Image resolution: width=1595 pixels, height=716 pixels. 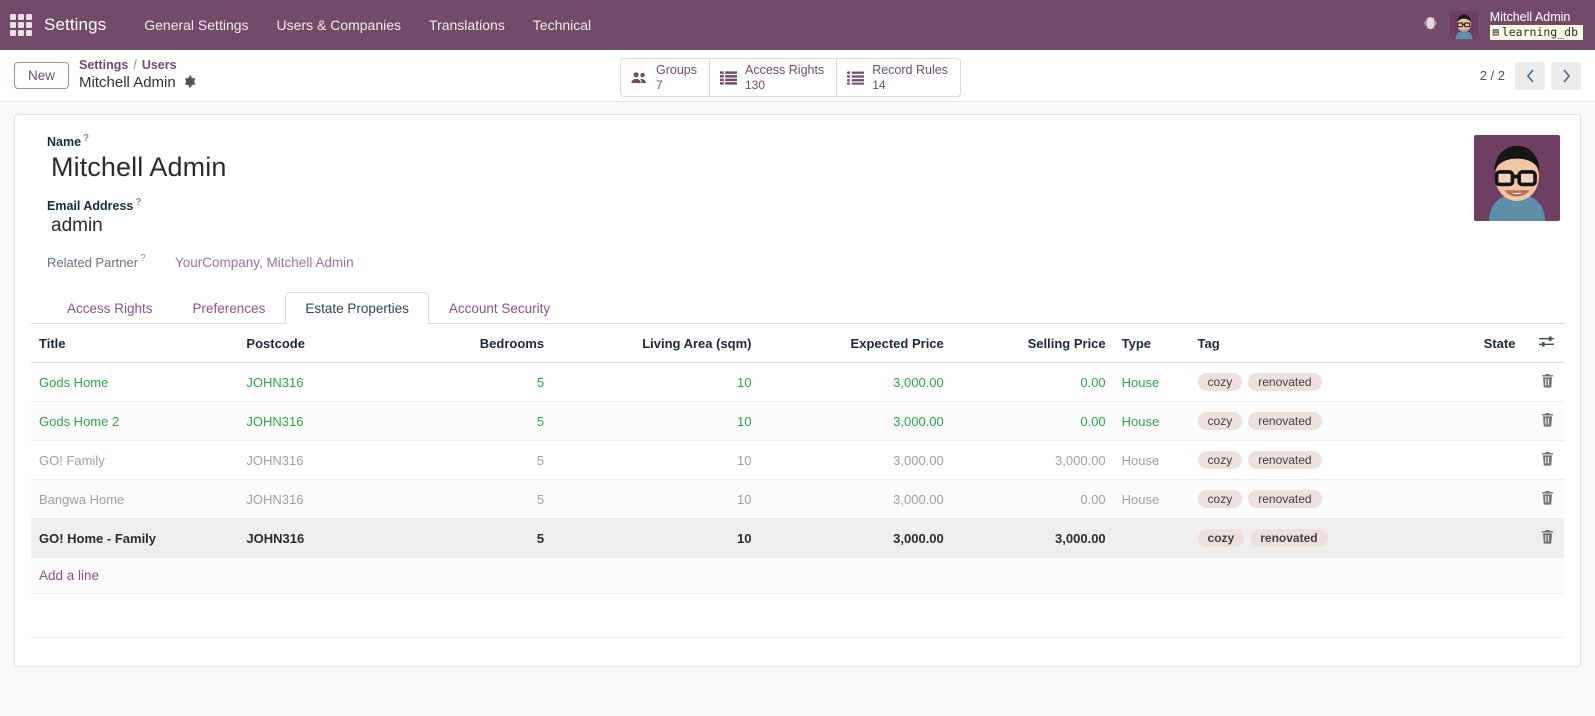 I want to click on column-header-postcode: Postcode, so click(x=334, y=343).